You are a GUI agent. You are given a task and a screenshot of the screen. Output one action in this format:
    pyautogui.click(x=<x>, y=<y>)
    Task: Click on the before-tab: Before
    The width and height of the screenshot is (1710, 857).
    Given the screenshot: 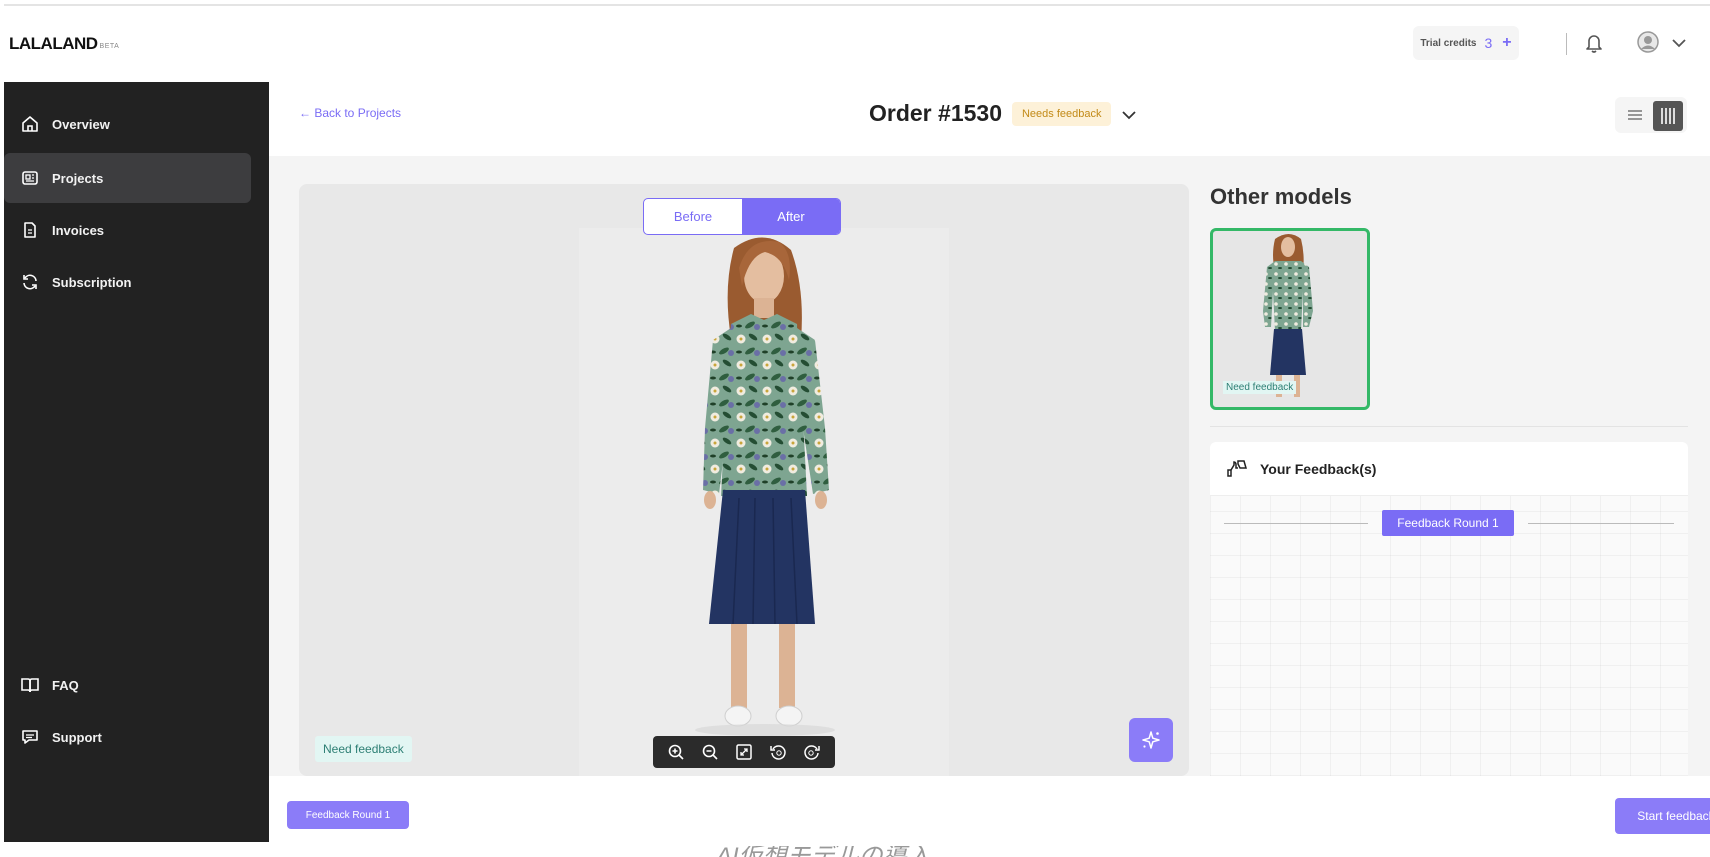 What is the action you would take?
    pyautogui.click(x=693, y=216)
    